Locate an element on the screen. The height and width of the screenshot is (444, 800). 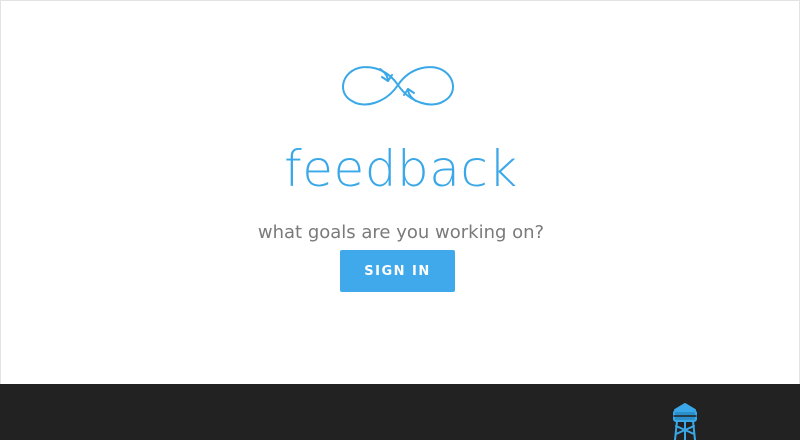
footer-bar is located at coordinates (400, 412).